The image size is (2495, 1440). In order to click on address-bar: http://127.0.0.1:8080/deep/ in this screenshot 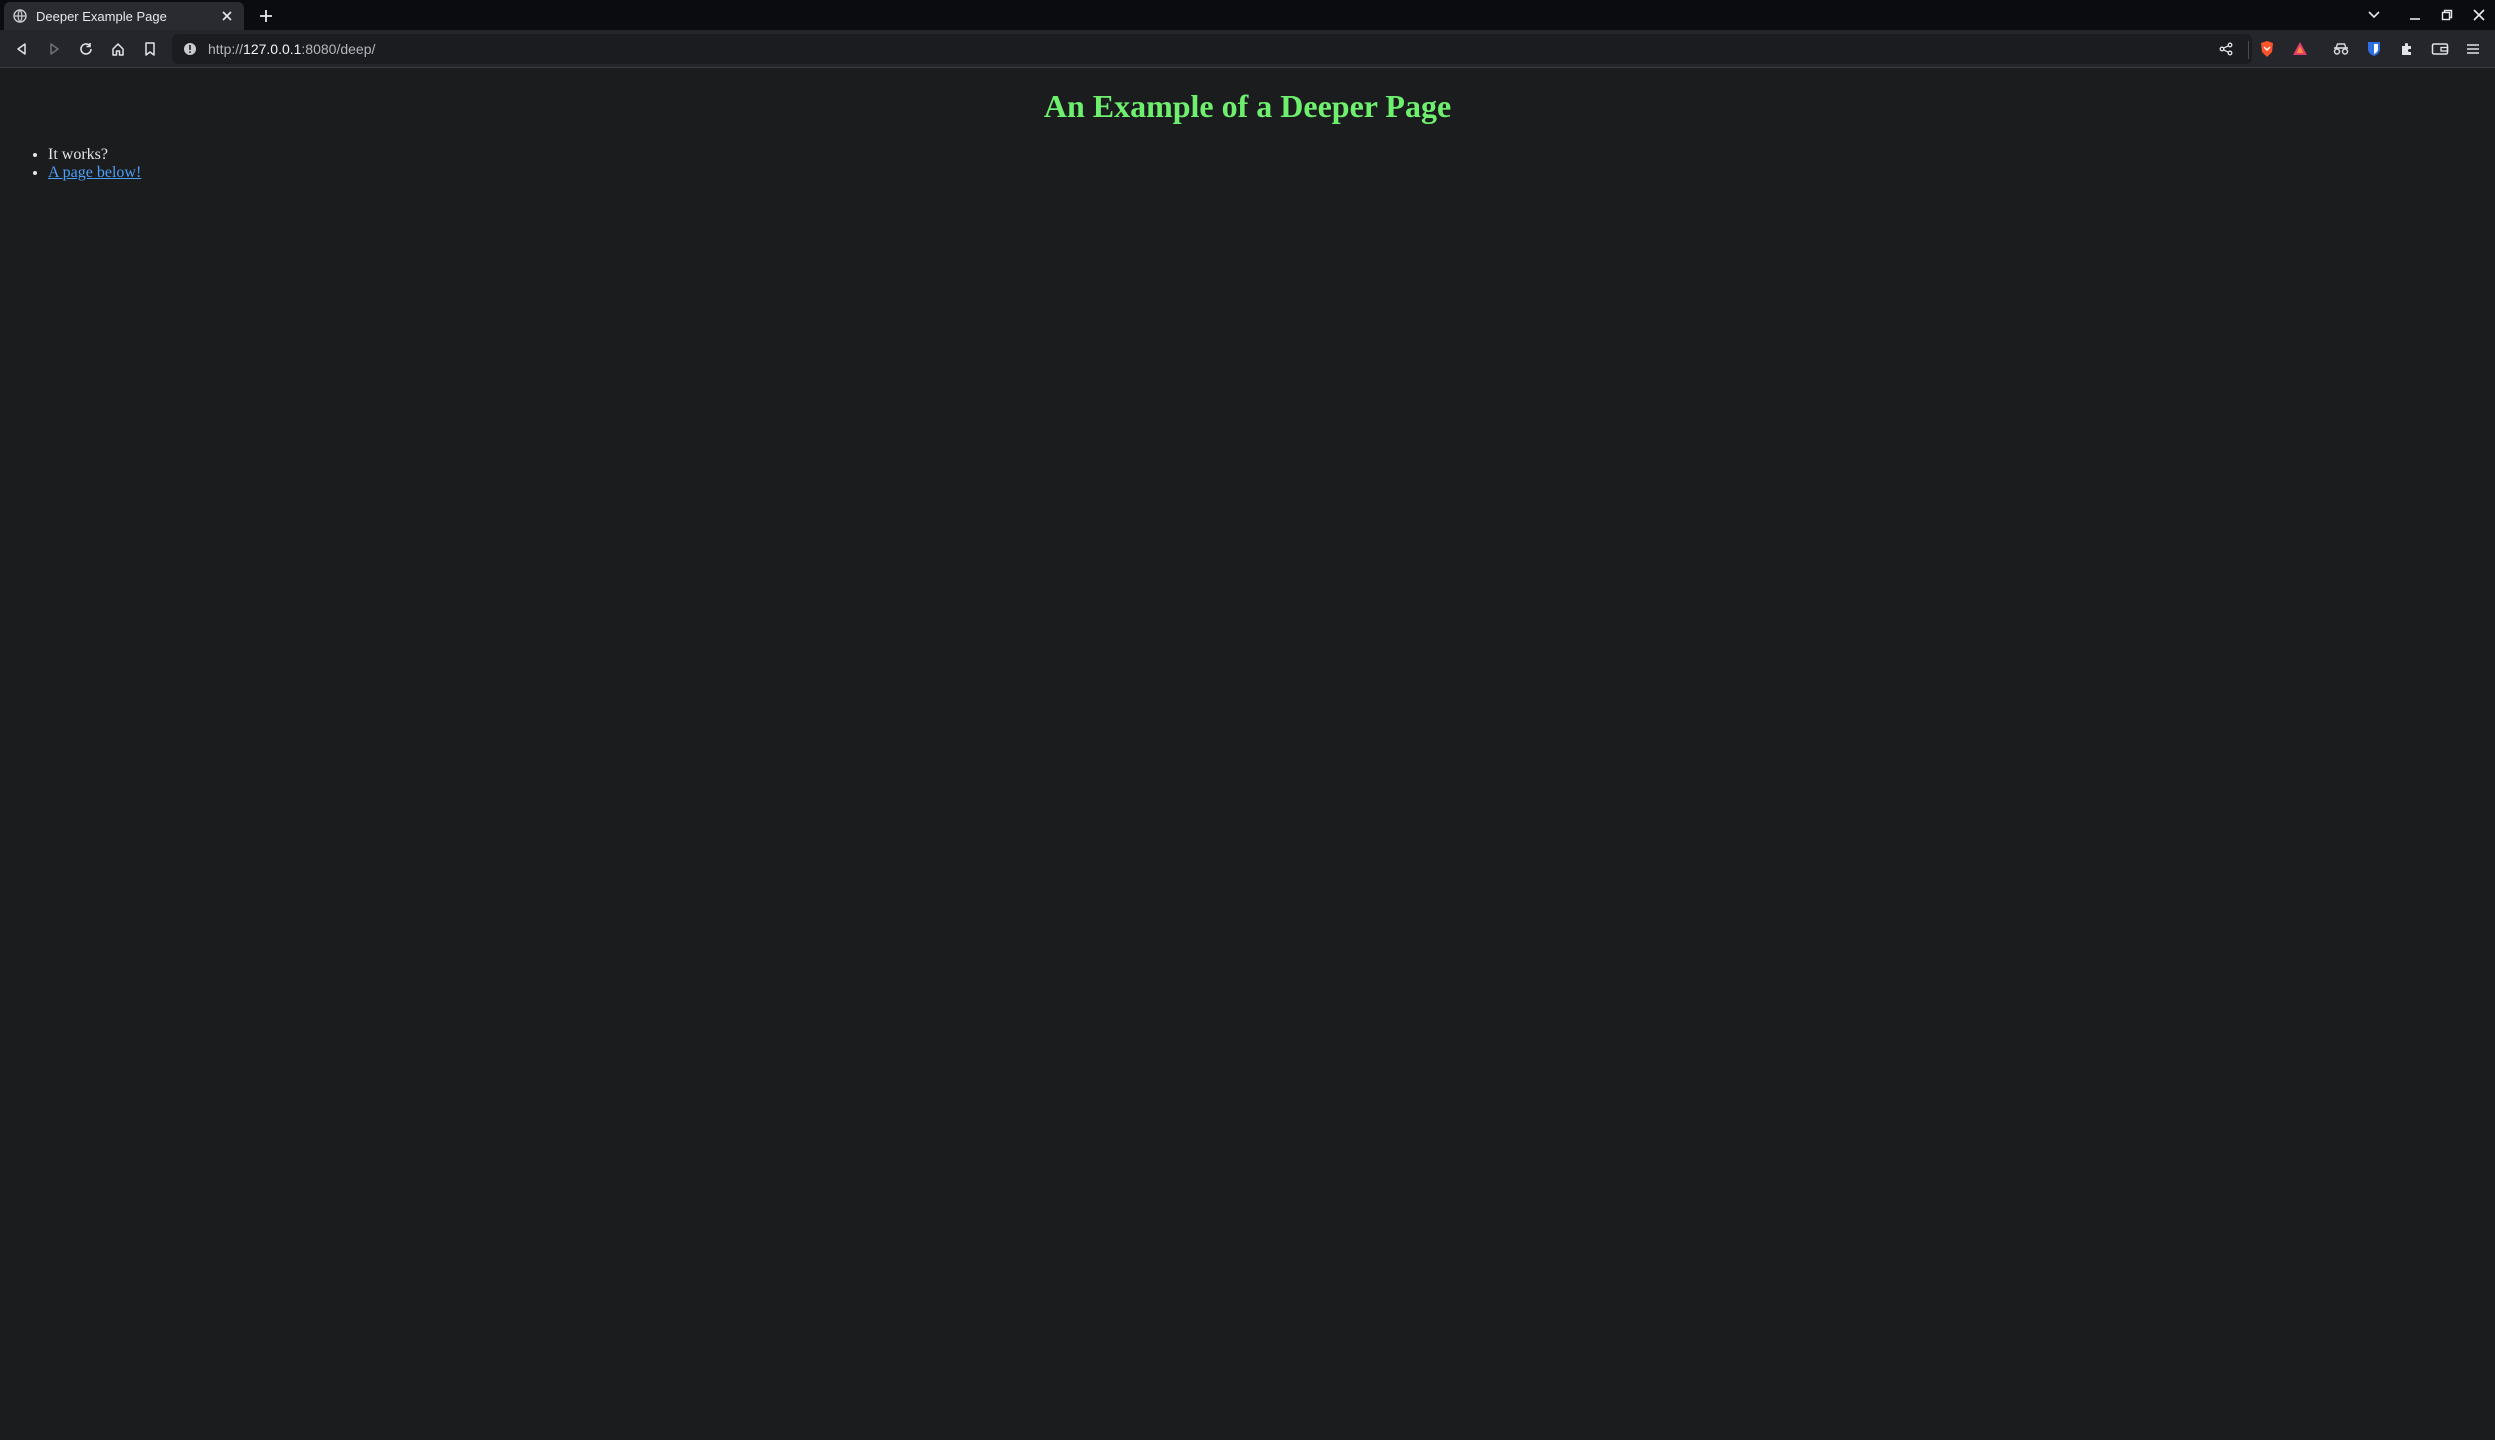, I will do `click(1212, 49)`.